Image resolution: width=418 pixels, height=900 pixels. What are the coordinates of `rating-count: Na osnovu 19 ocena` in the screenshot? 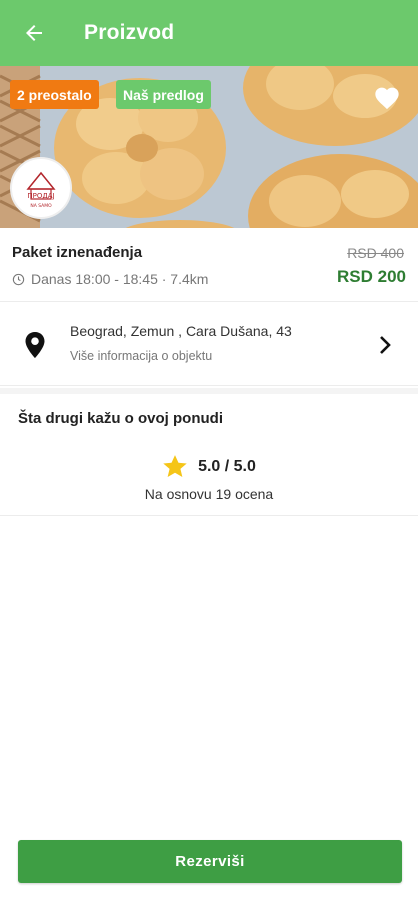 It's located at (209, 494).